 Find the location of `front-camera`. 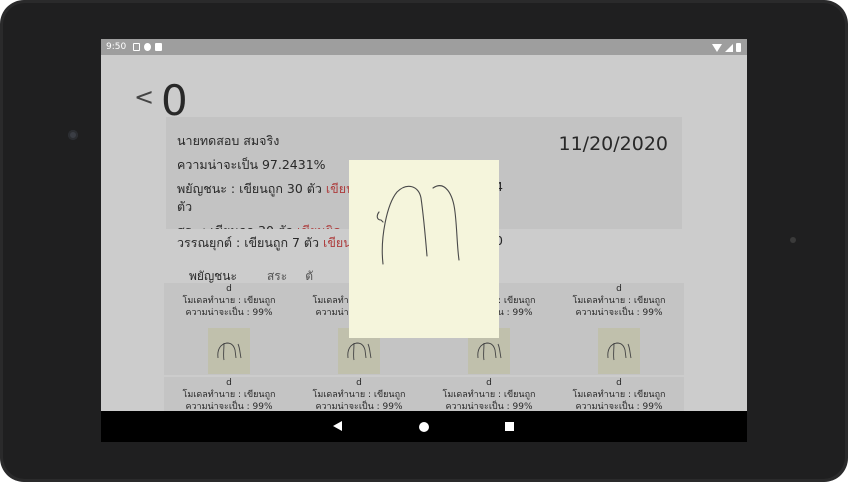

front-camera is located at coordinates (73, 135).